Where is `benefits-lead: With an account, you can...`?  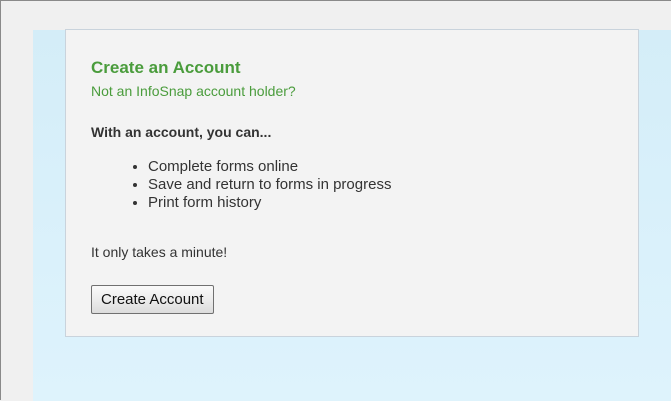
benefits-lead: With an account, you can... is located at coordinates (181, 132).